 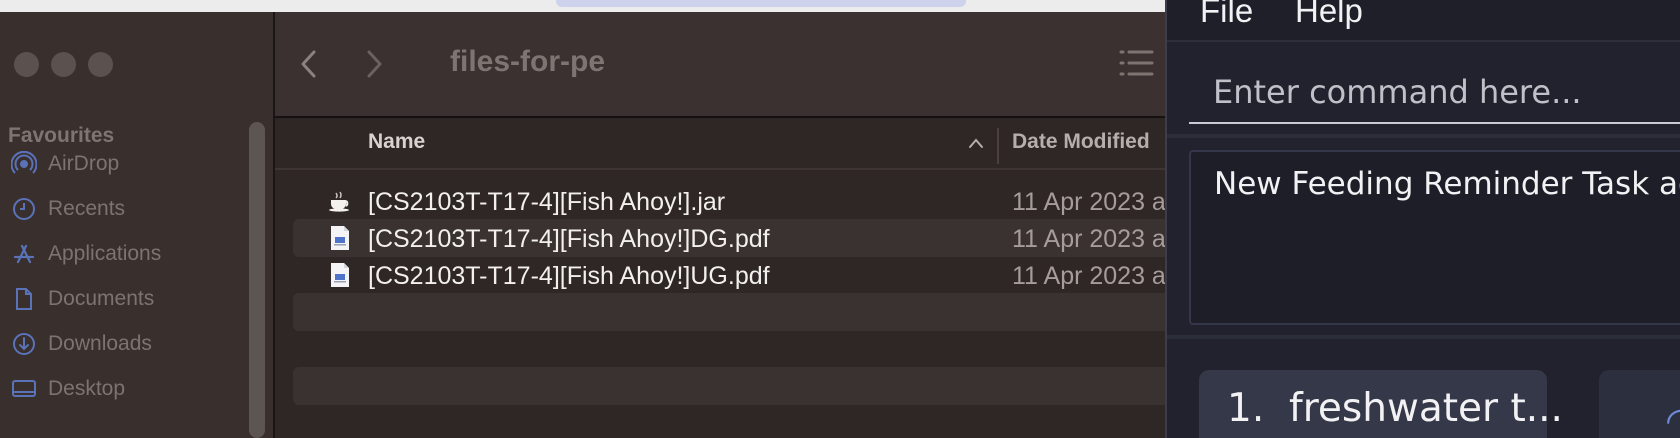 I want to click on sidebar-item-label: Desktop, so click(x=87, y=388).